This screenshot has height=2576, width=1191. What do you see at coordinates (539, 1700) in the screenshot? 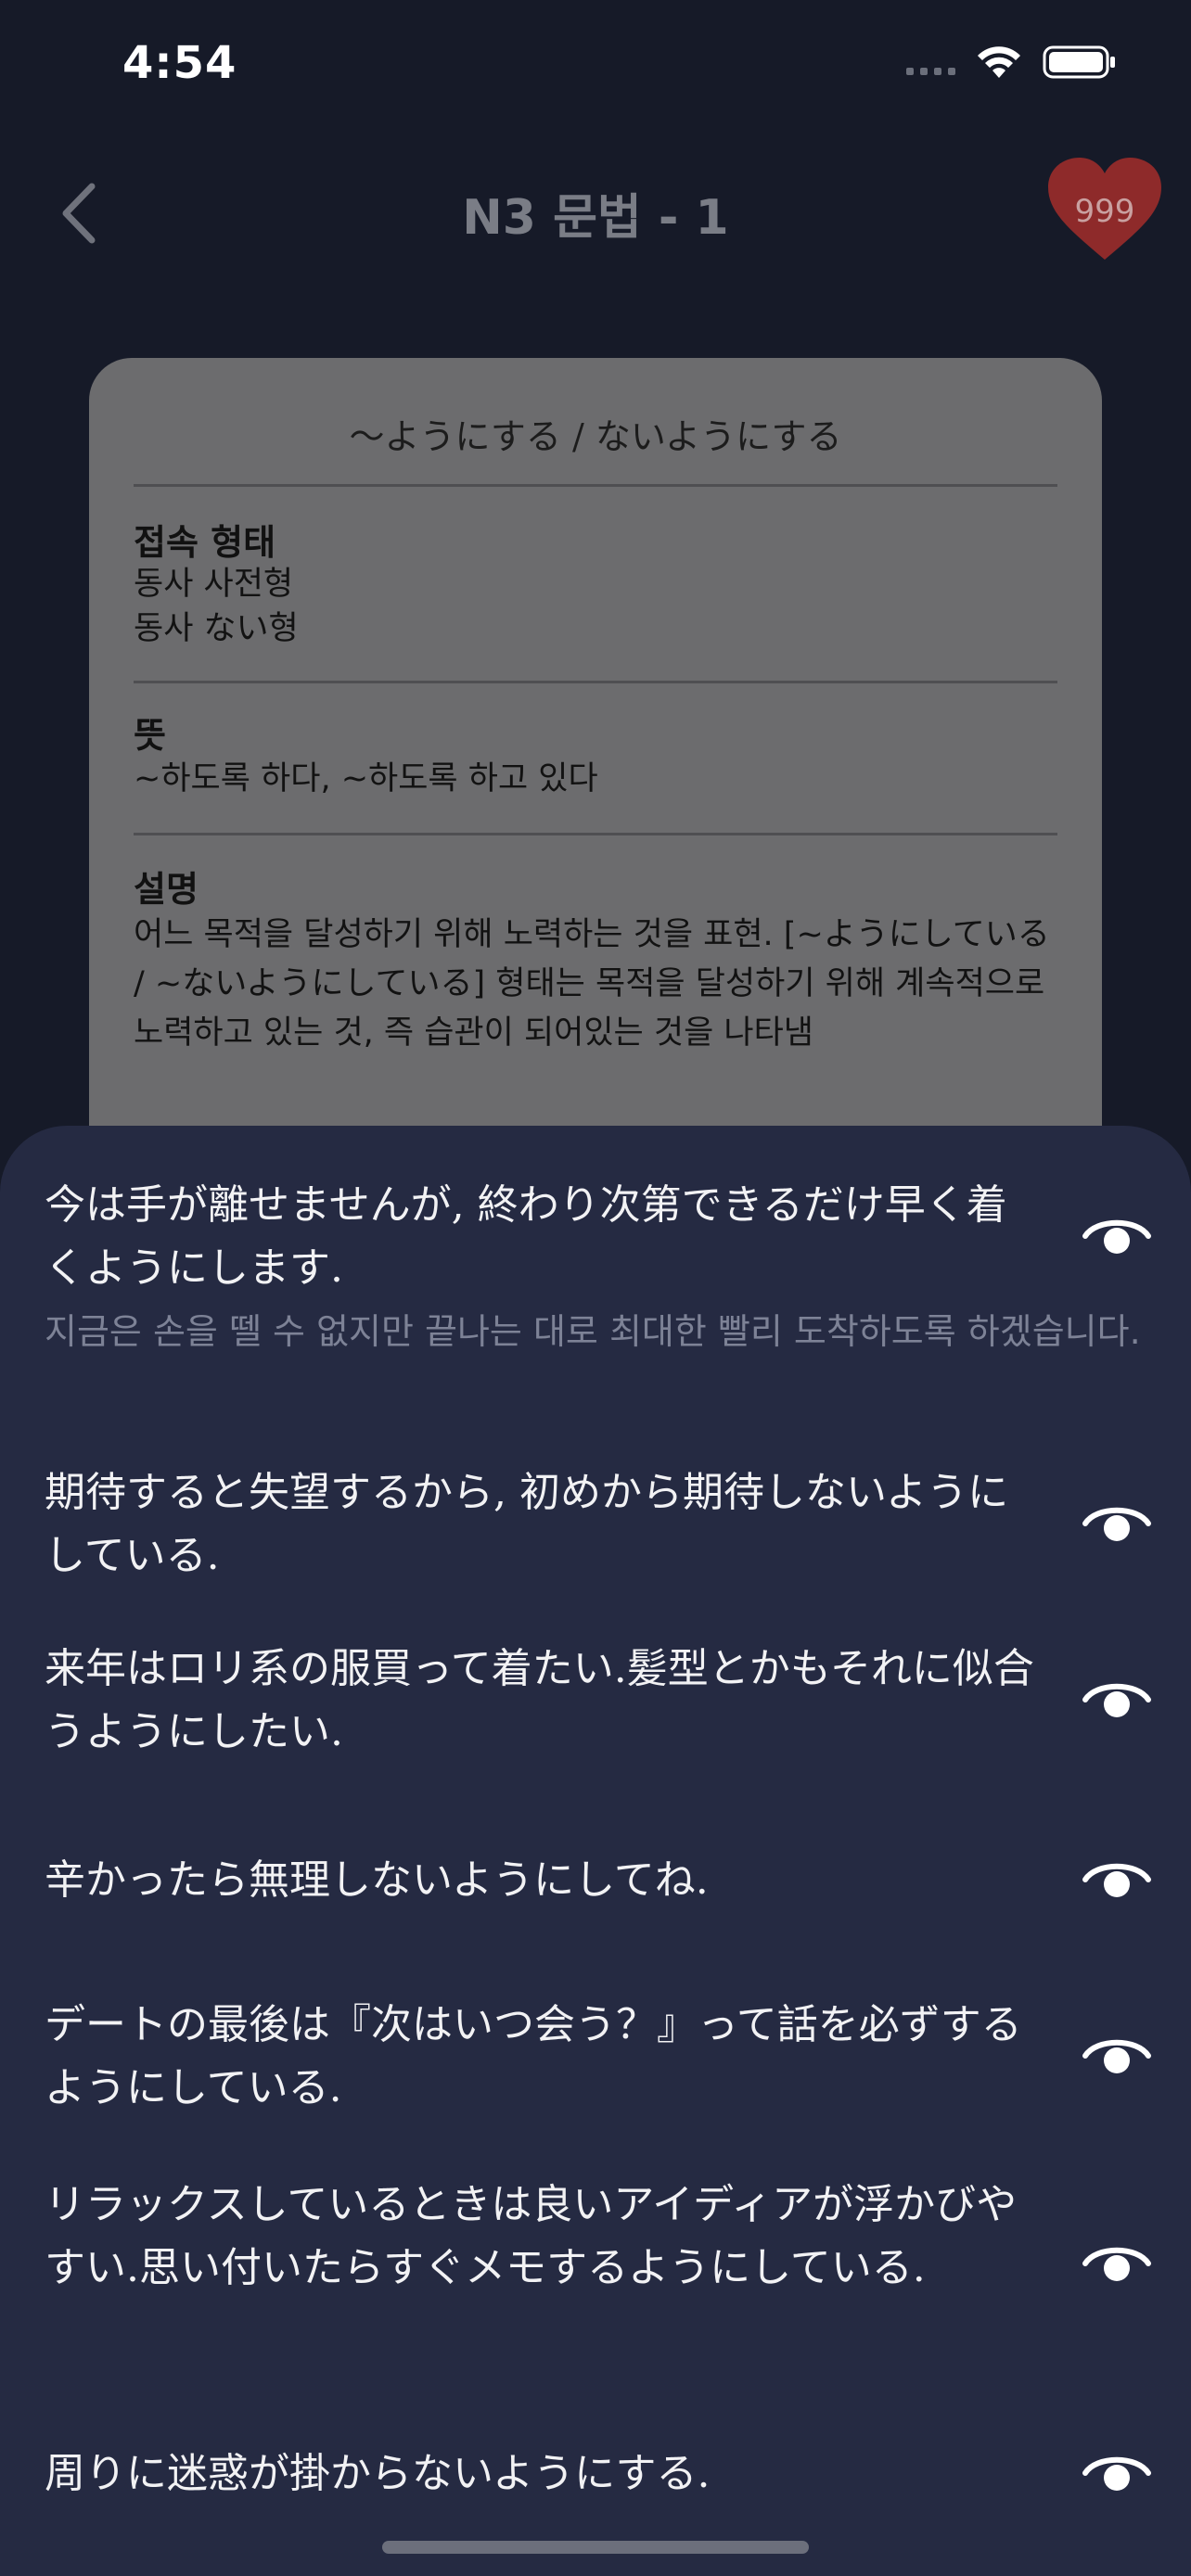
I see `sentence-japanese: 来年はロリ系の服買って着たい.髪型とかもそれに似合うようにしたい.` at bounding box center [539, 1700].